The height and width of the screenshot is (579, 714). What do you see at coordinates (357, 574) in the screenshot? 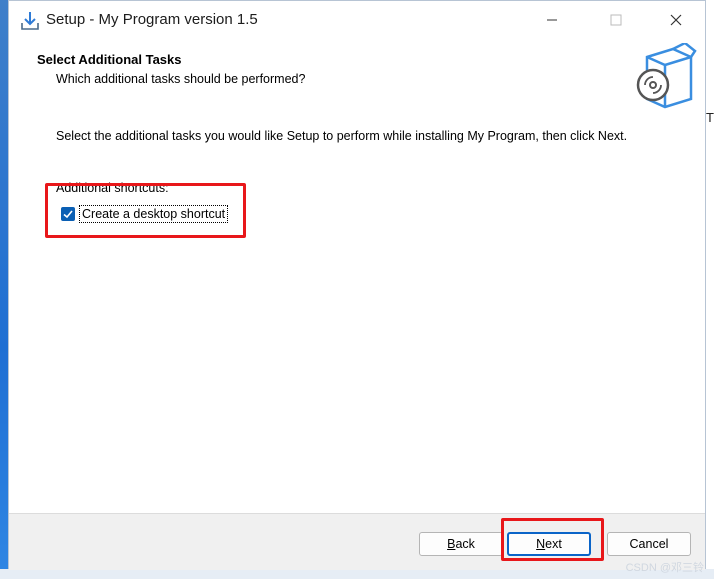
I see `desktop-bottom-strip` at bounding box center [357, 574].